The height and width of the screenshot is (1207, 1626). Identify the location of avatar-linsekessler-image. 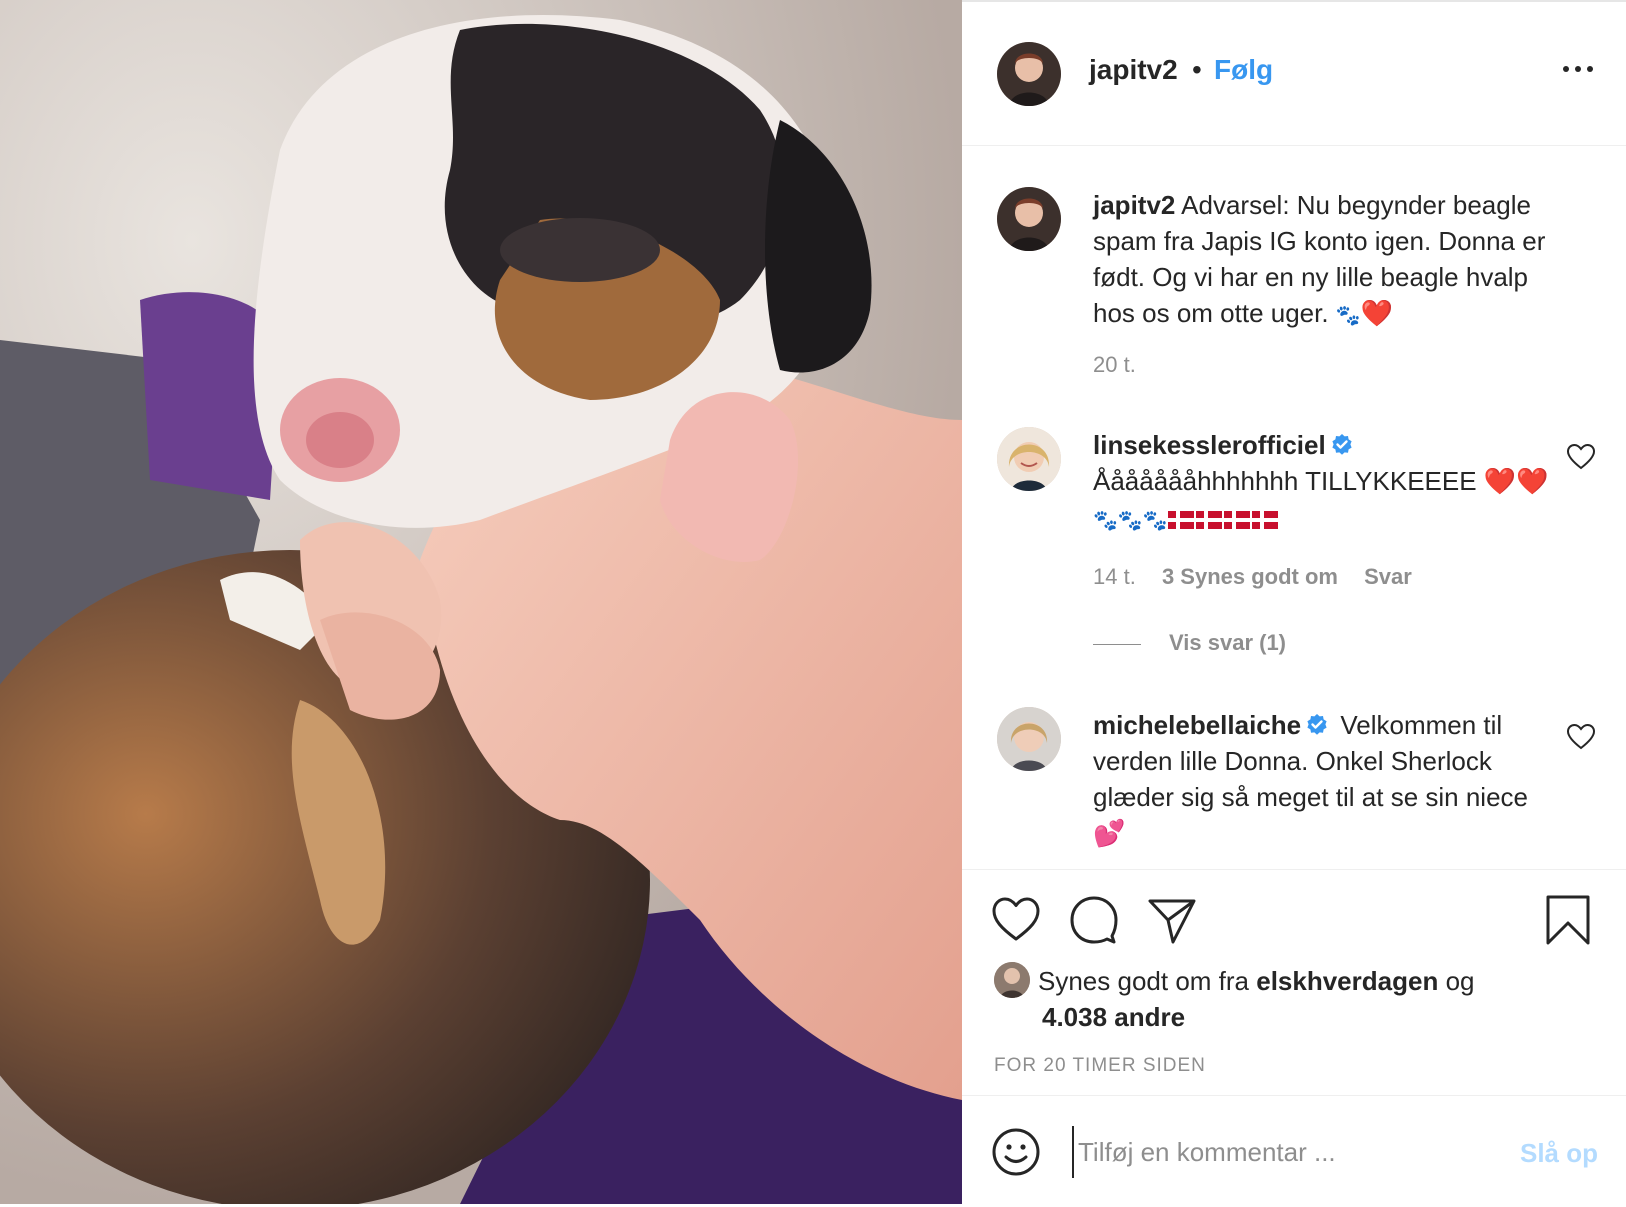
(1029, 459).